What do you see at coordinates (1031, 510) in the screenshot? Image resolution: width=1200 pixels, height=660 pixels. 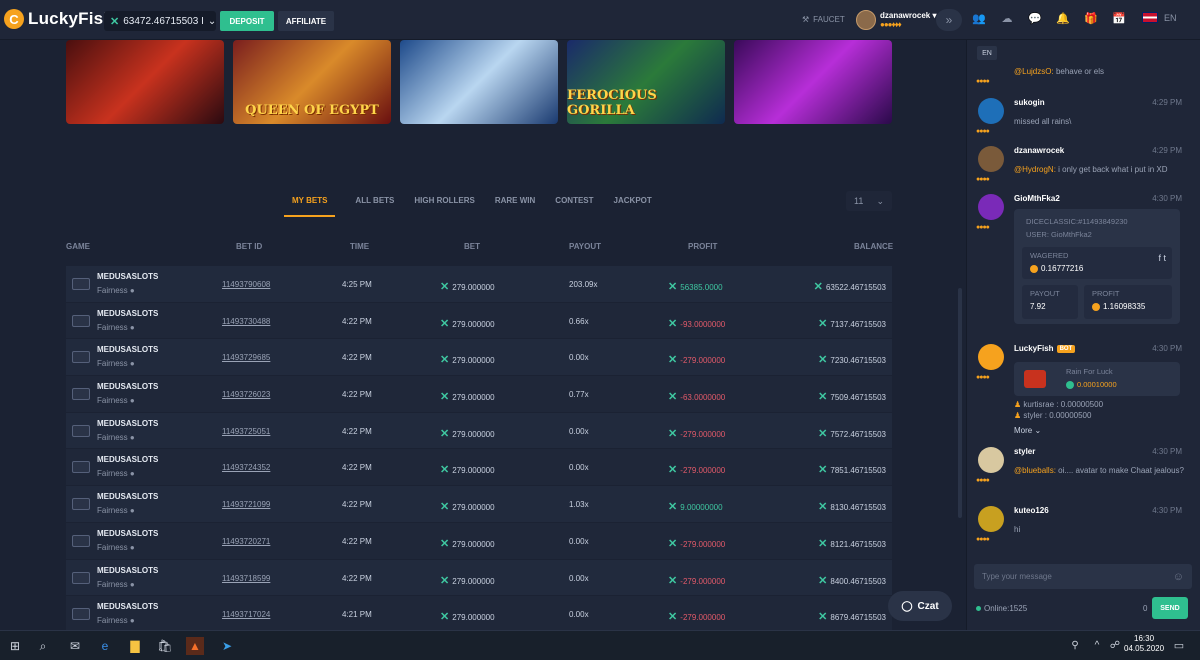 I see `message-author: kuteo126` at bounding box center [1031, 510].